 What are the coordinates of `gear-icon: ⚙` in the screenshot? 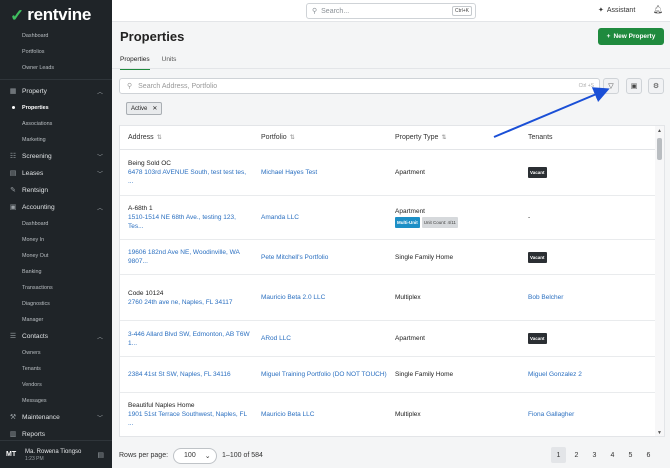 It's located at (656, 86).